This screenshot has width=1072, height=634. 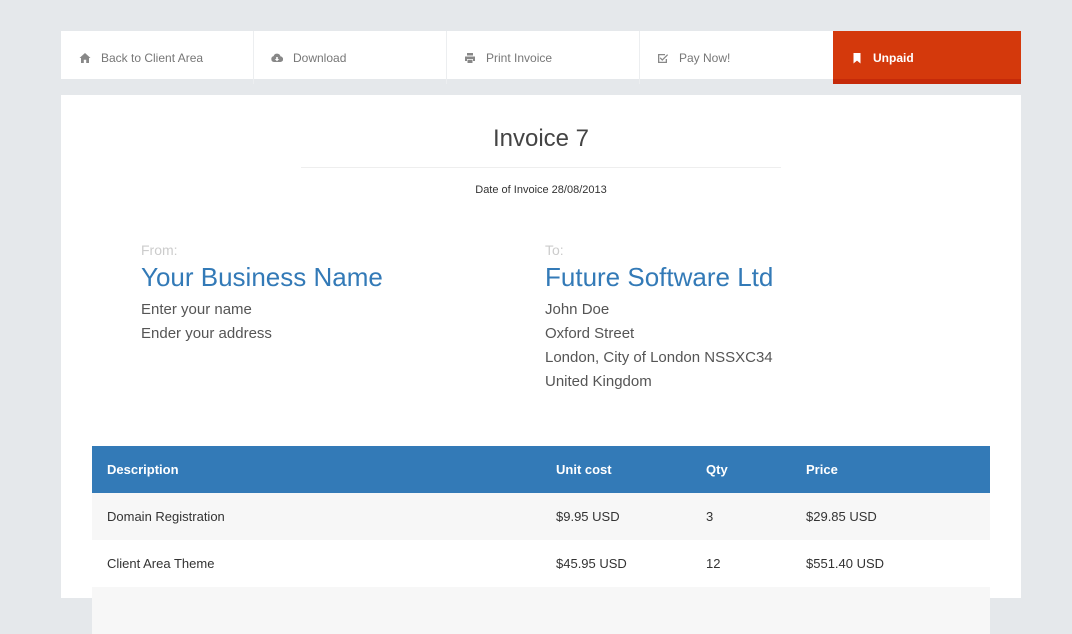 What do you see at coordinates (741, 516) in the screenshot?
I see `cell-qty: 3` at bounding box center [741, 516].